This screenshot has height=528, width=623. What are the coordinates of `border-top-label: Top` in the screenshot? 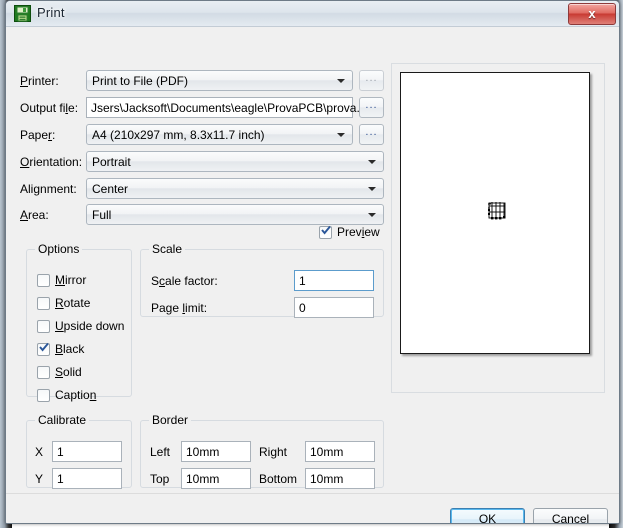 It's located at (160, 479).